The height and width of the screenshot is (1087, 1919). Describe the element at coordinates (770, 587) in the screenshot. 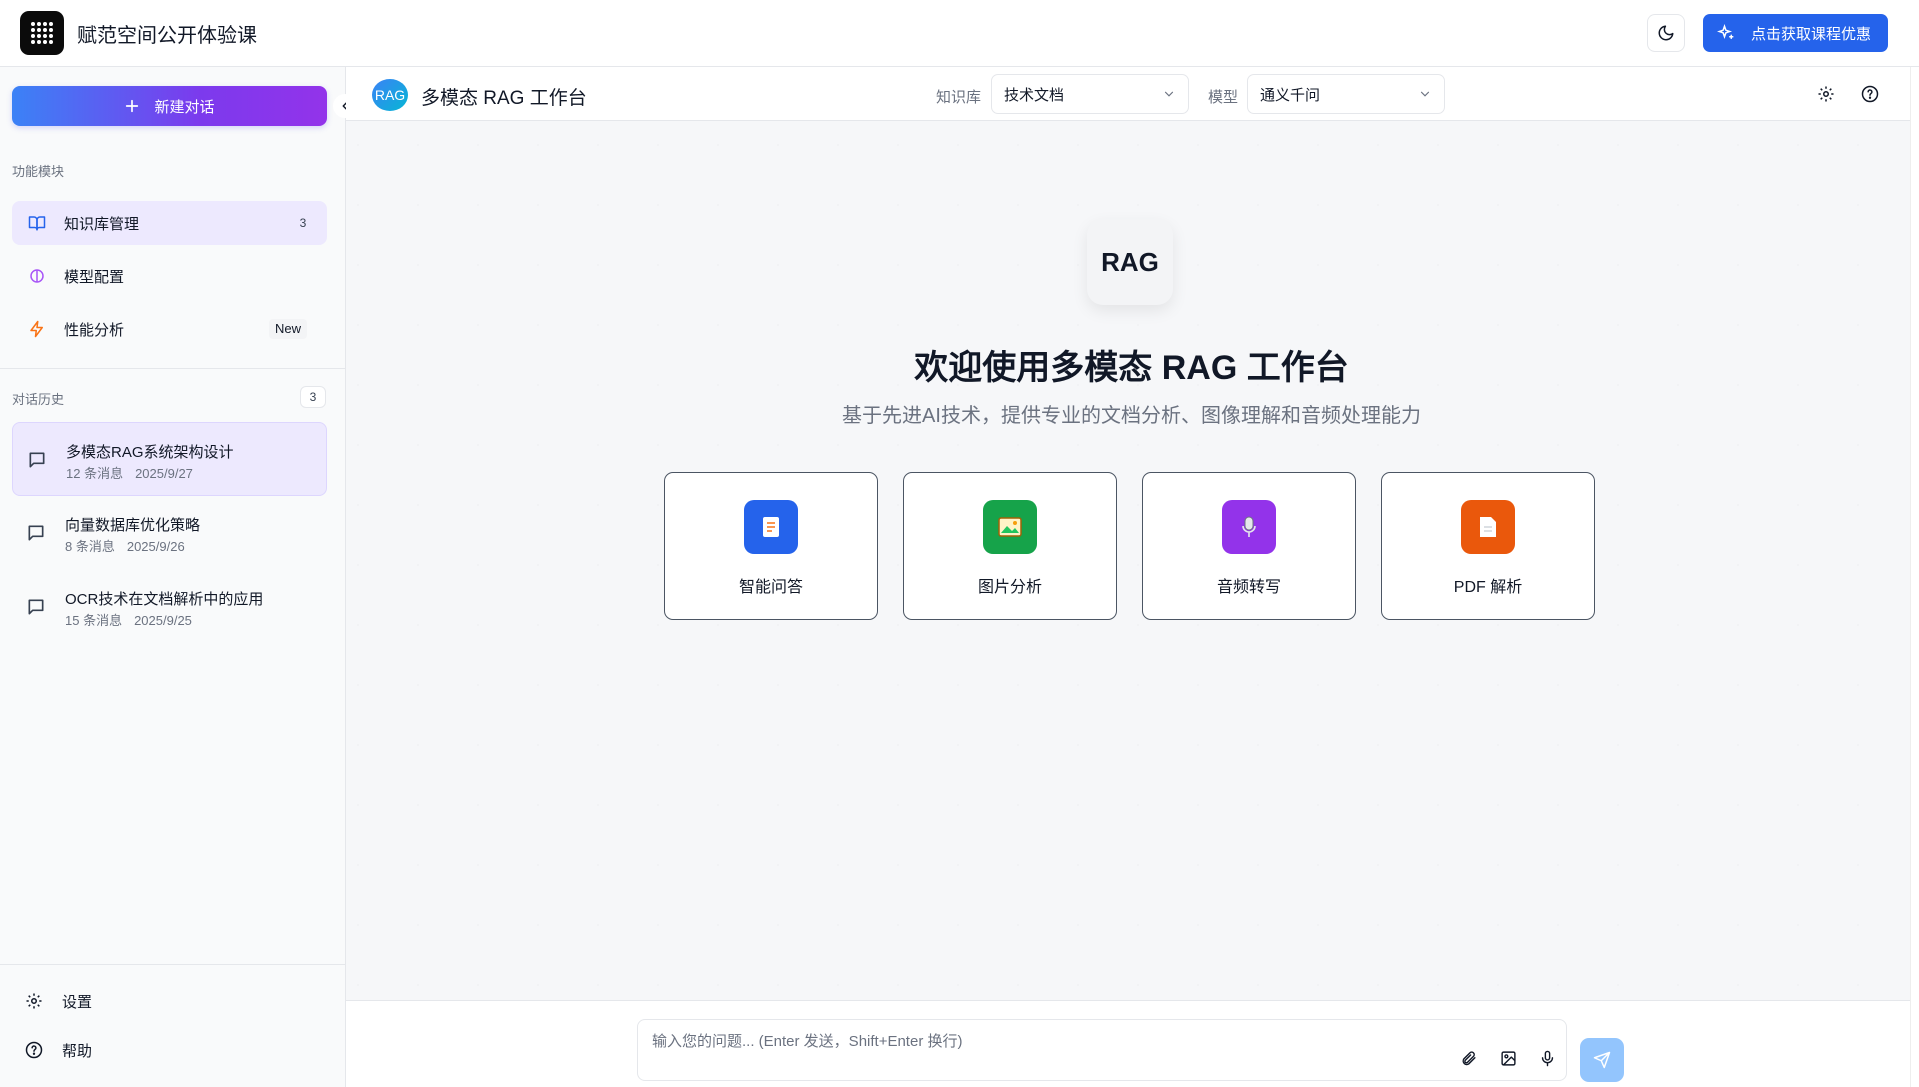

I see `card-label: 智能问答` at that location.